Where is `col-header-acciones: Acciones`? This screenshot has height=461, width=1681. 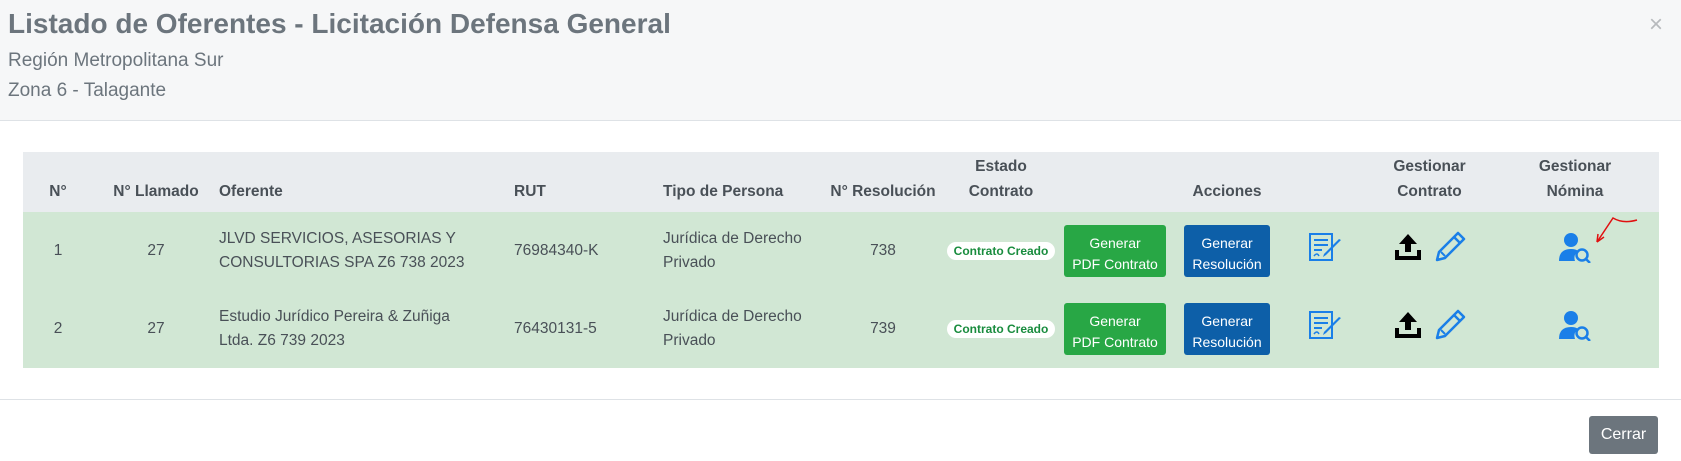 col-header-acciones: Acciones is located at coordinates (1227, 191).